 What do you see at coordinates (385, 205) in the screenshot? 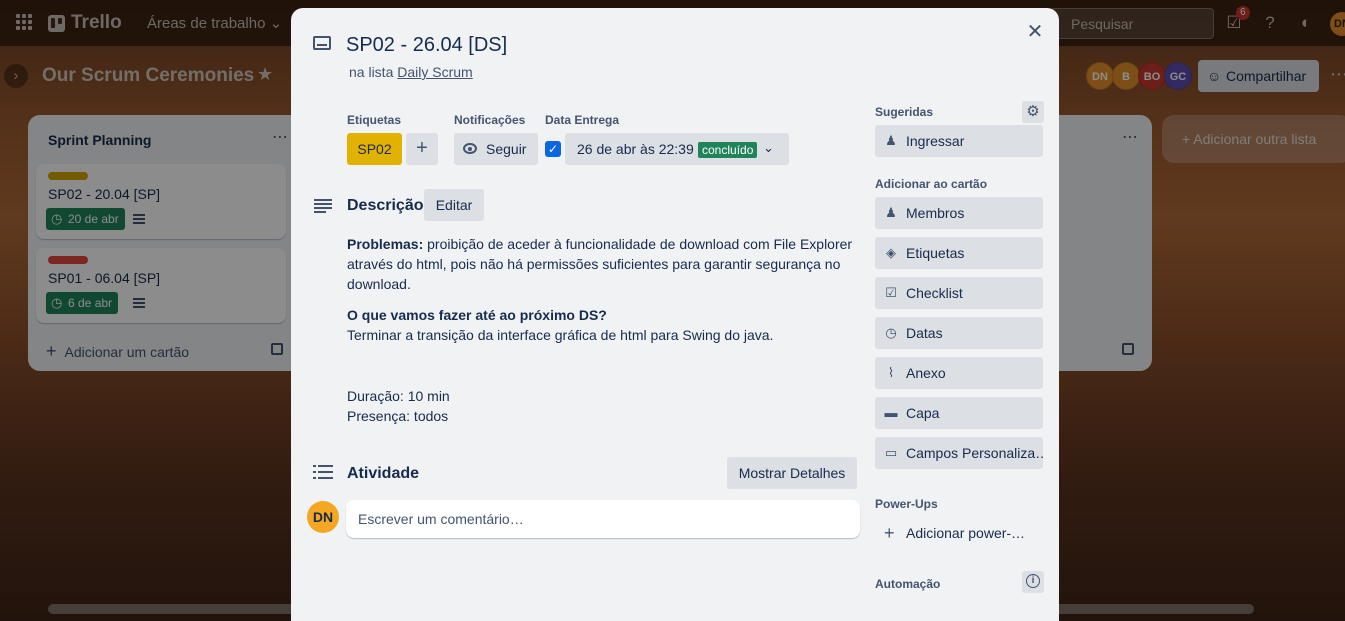
I see `description-heading: Descrição` at bounding box center [385, 205].